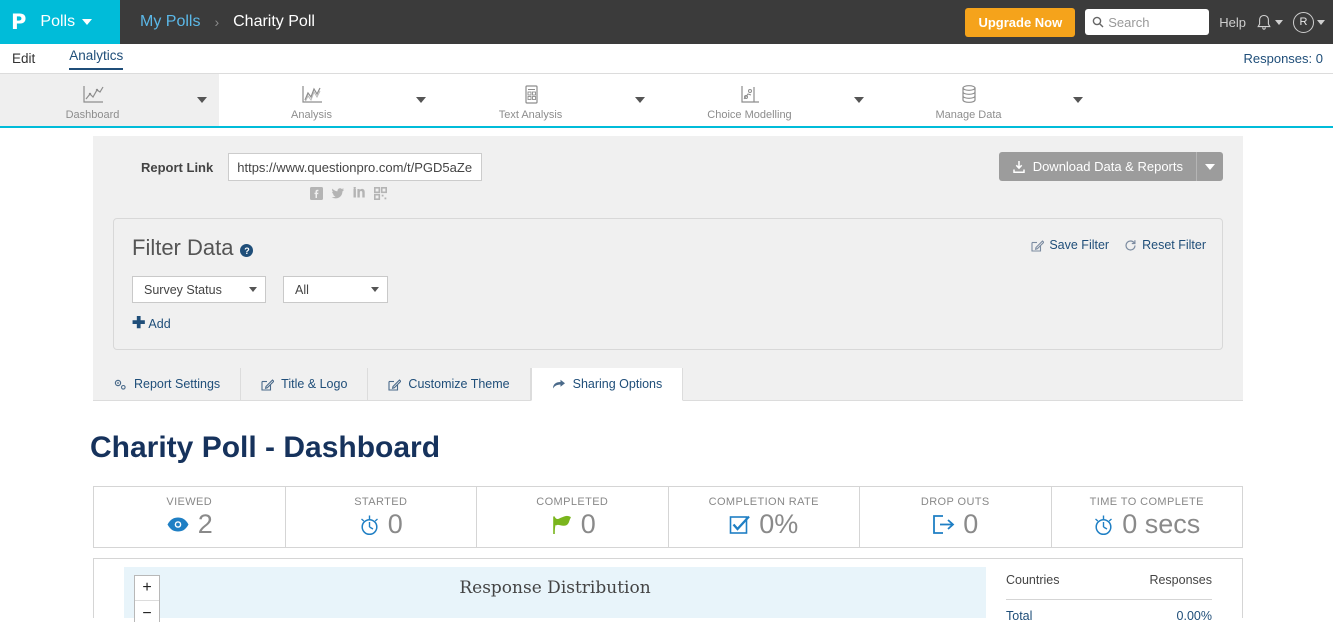 The image size is (1333, 622). I want to click on qr-code-icon, so click(380, 193).